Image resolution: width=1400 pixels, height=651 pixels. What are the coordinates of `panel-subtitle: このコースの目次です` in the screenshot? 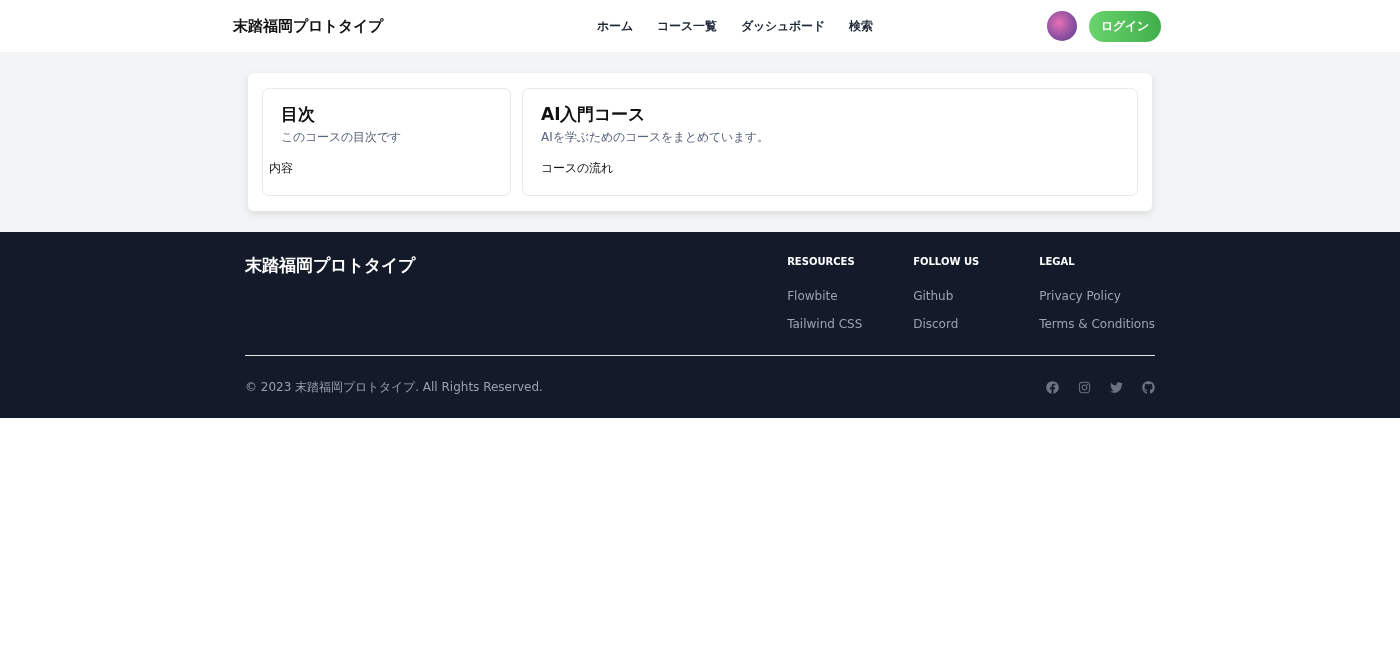 It's located at (341, 137).